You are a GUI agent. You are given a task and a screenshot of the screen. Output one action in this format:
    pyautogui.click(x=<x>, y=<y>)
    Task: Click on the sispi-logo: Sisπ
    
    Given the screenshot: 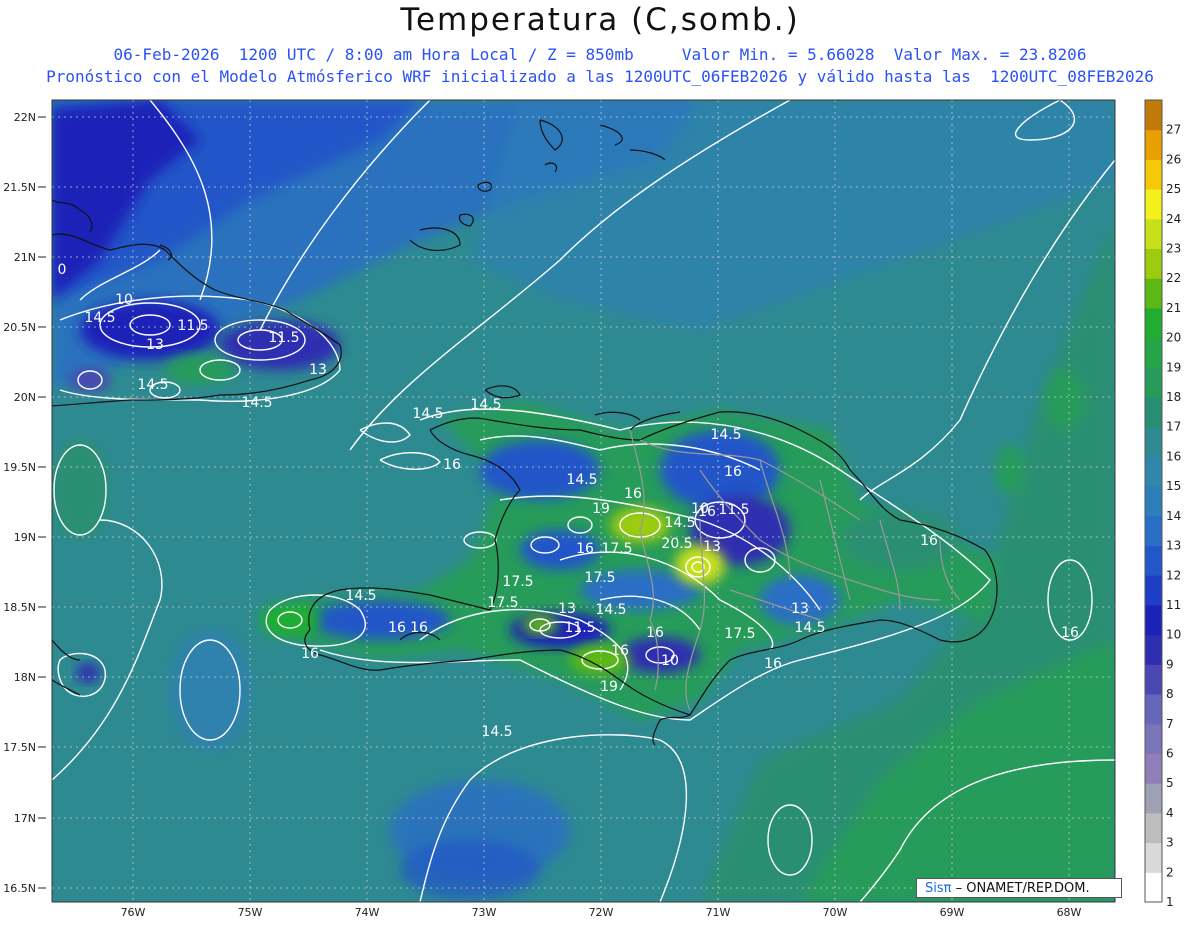 What is the action you would take?
    pyautogui.click(x=938, y=888)
    